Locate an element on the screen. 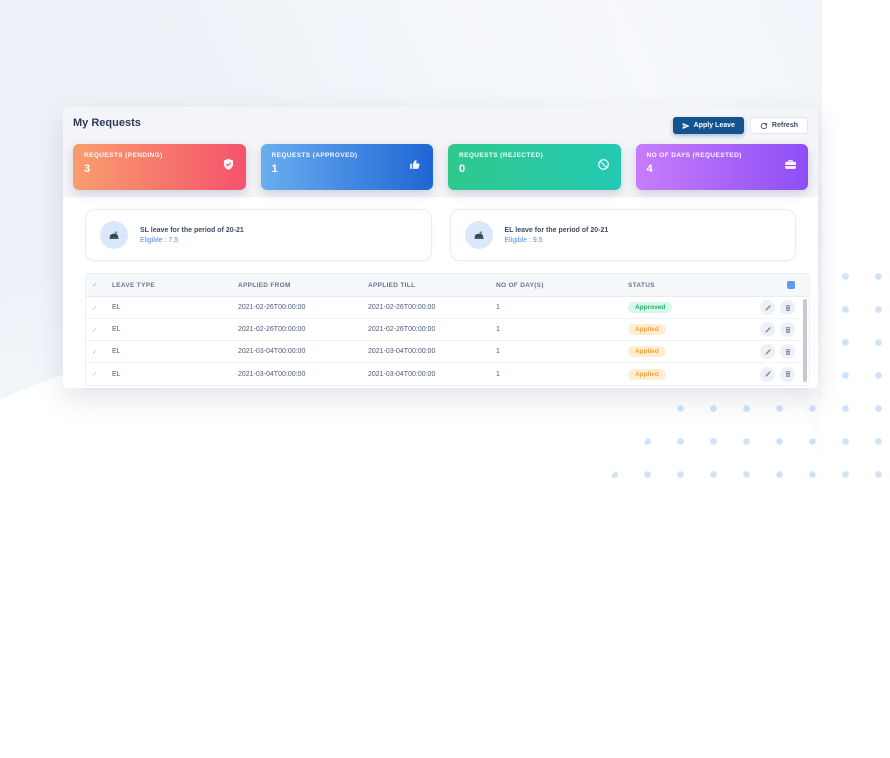 The height and width of the screenshot is (758, 890). stat-card: REQUESTS (PENDING) 3 is located at coordinates (159, 167).